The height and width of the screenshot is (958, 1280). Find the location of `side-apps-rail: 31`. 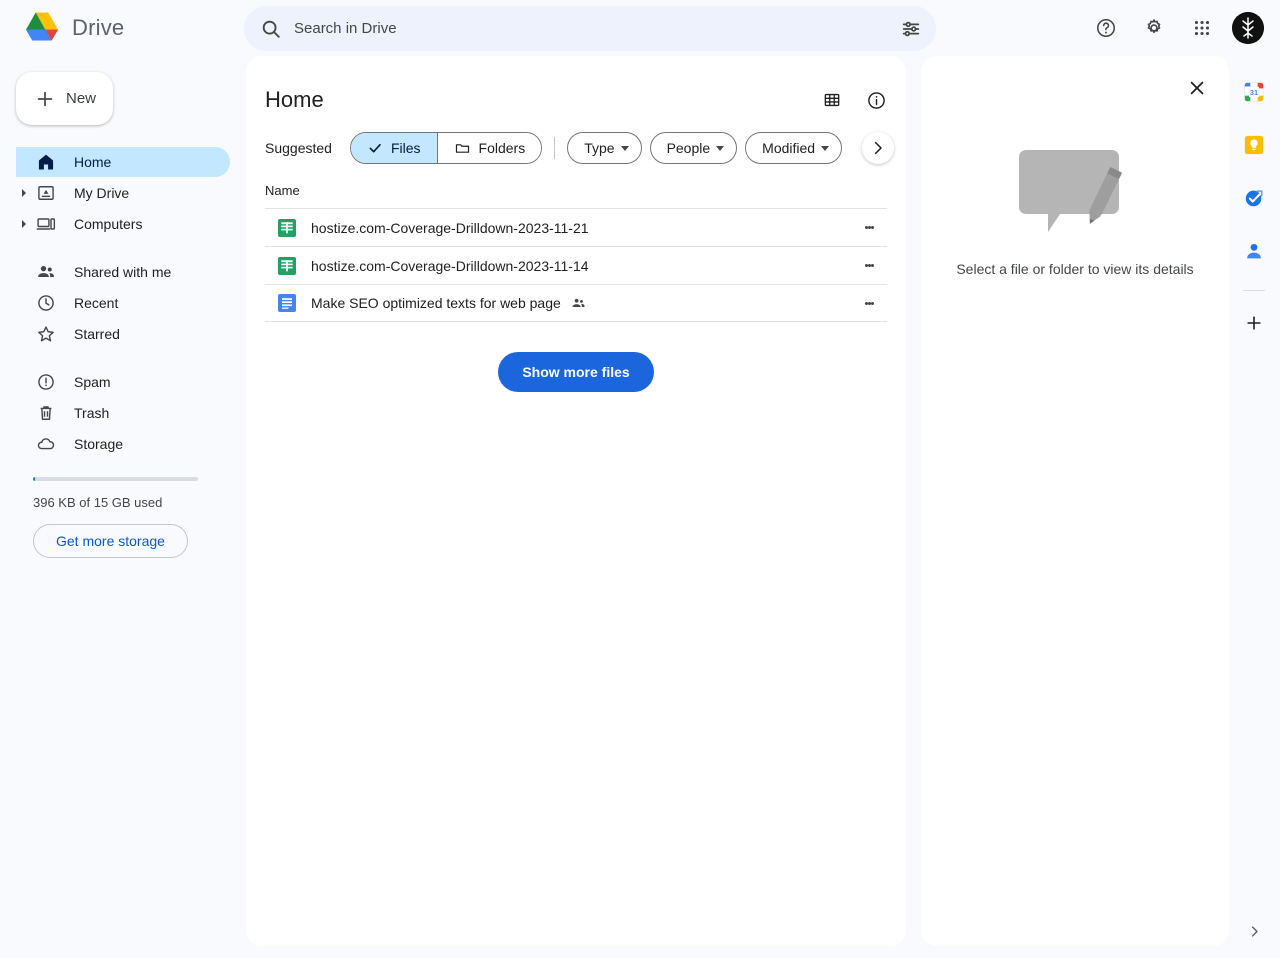

side-apps-rail: 31 is located at coordinates (1254, 507).